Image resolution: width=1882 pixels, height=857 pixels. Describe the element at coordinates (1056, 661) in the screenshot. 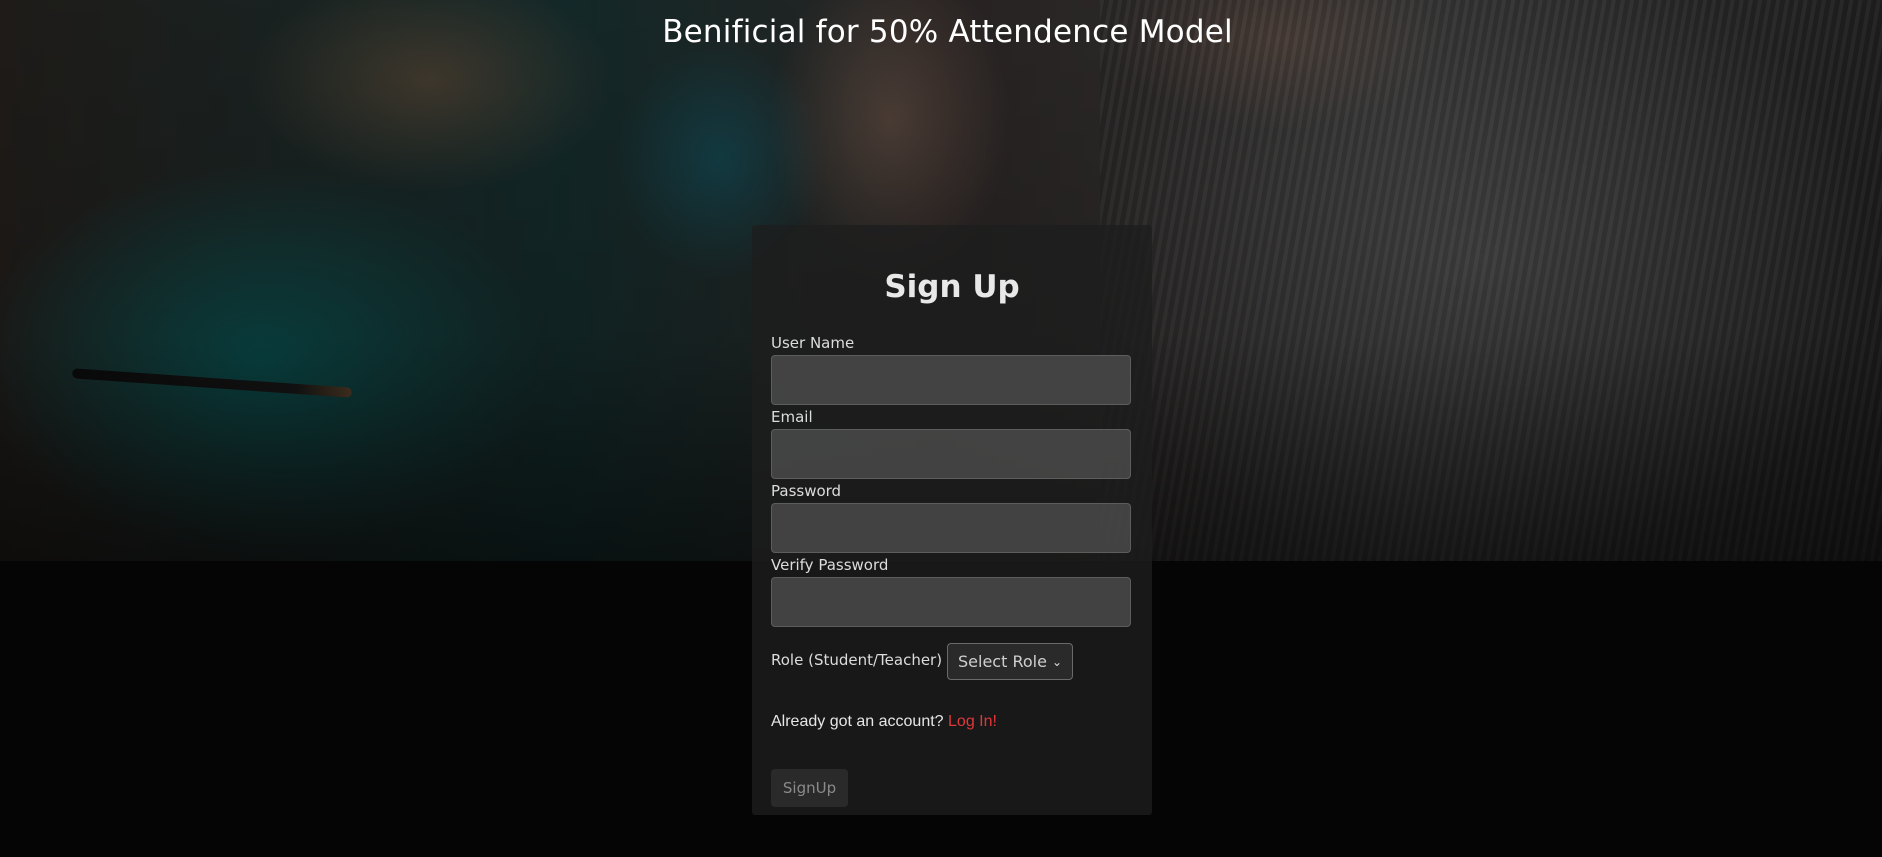

I see `chevron-down-icon: ⌄` at that location.